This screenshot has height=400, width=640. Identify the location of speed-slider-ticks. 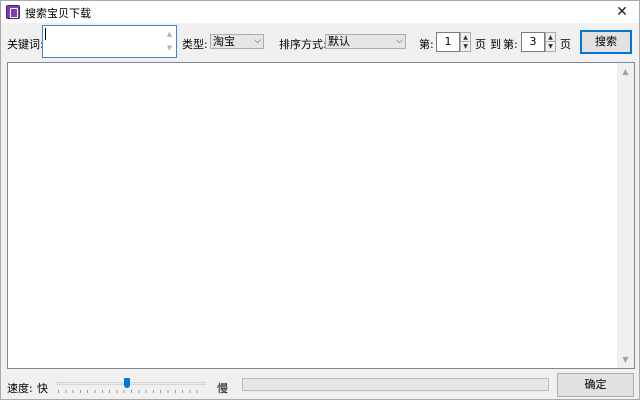
(131, 391).